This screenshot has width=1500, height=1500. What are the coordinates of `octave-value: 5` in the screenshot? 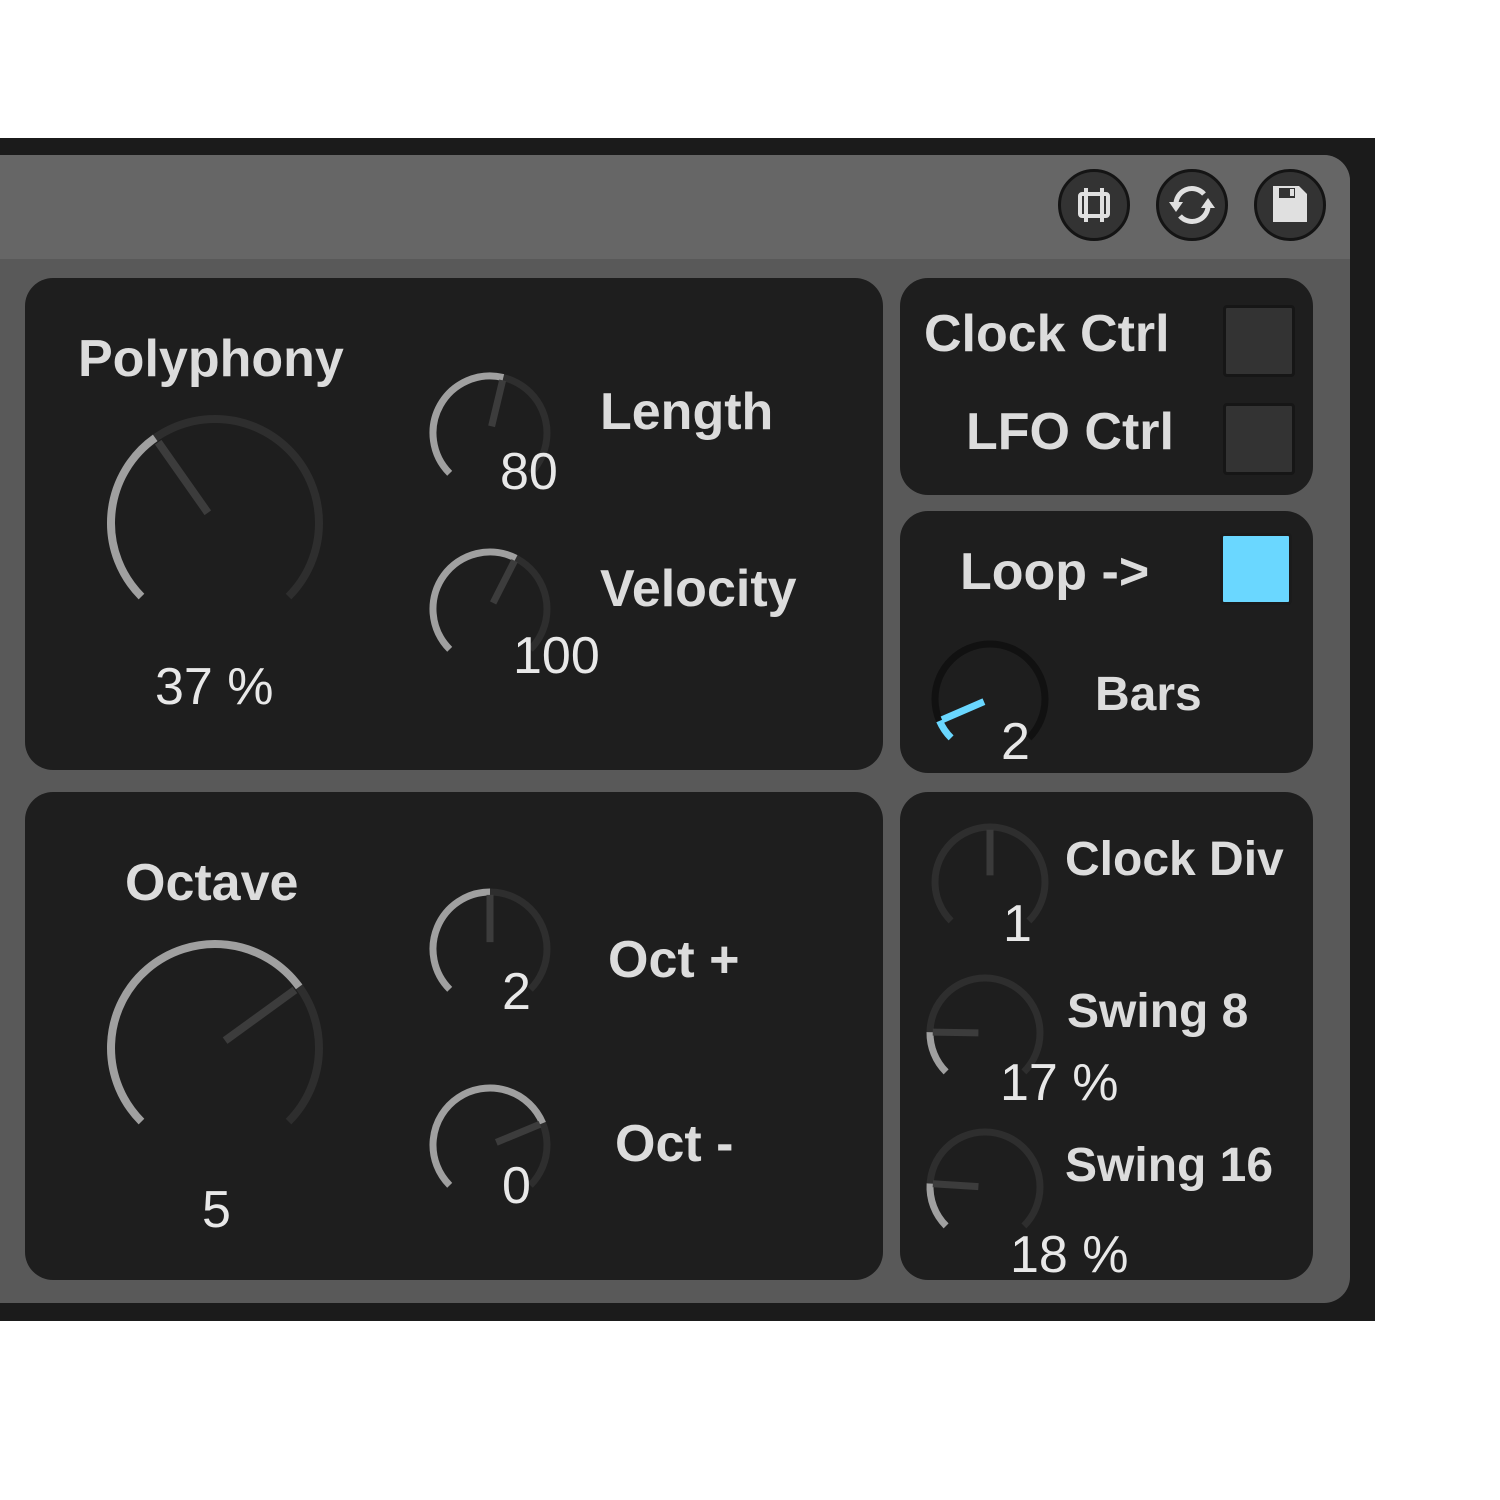 It's located at (216, 1210).